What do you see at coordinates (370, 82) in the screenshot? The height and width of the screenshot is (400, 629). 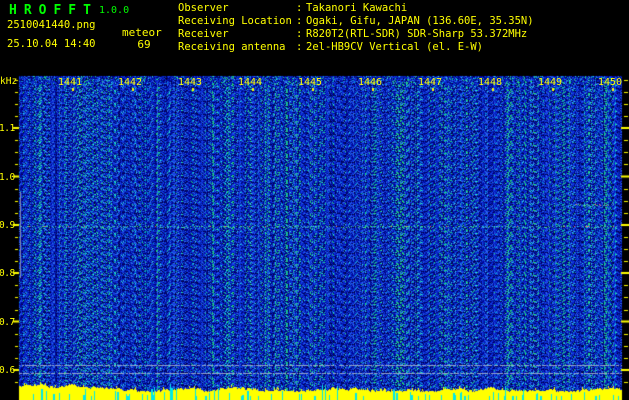 I see `time-tick-label: 1446` at bounding box center [370, 82].